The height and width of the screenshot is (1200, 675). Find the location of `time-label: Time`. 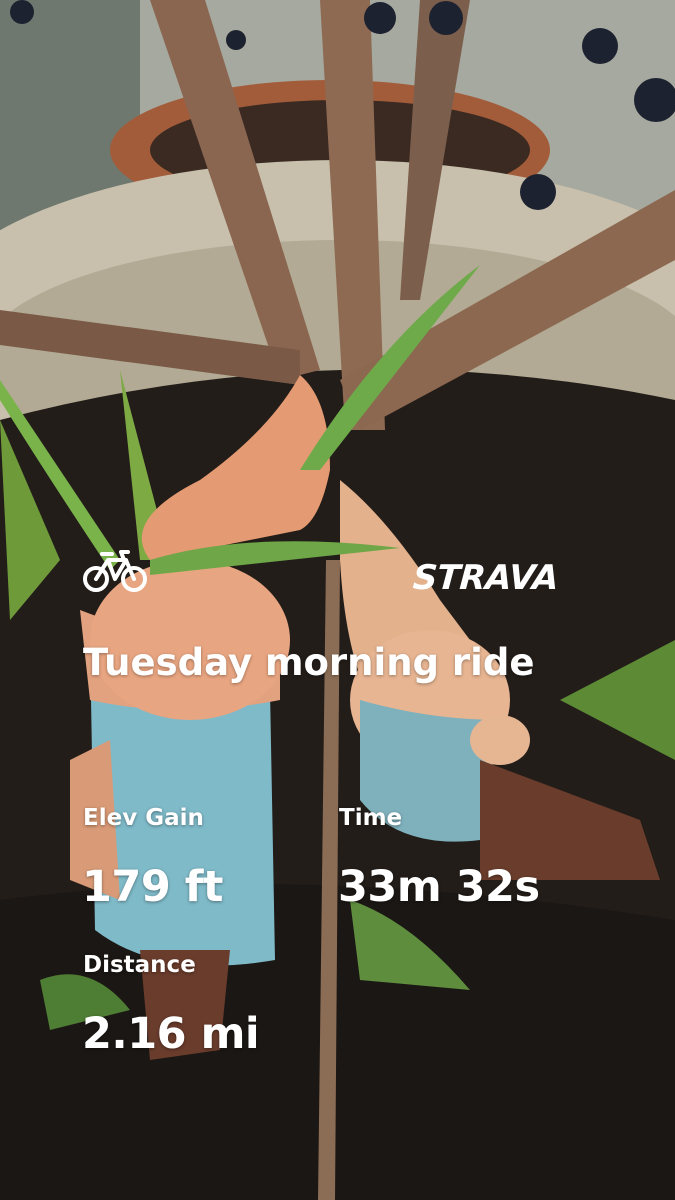

time-label: Time is located at coordinates (371, 818).